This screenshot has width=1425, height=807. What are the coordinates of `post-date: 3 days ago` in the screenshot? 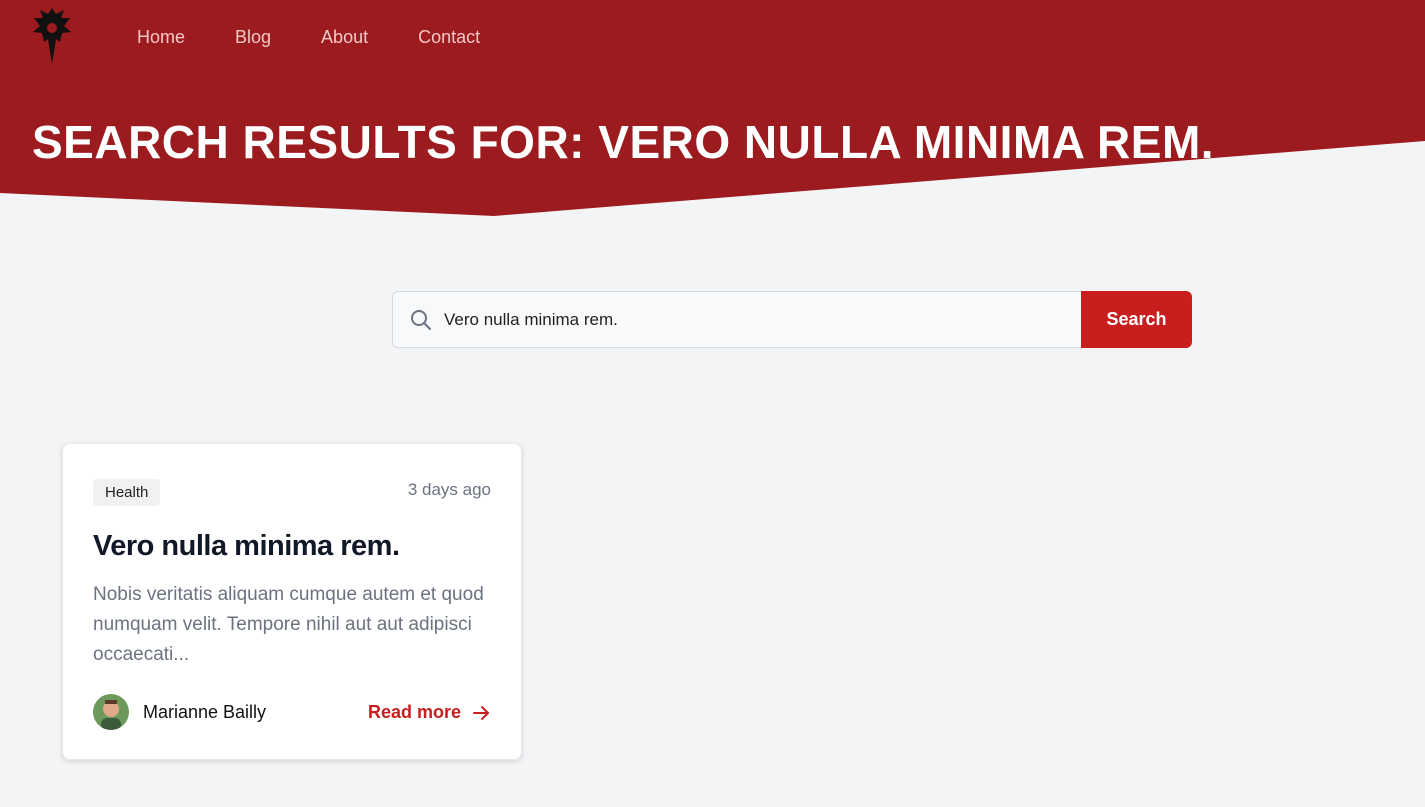 It's located at (449, 489).